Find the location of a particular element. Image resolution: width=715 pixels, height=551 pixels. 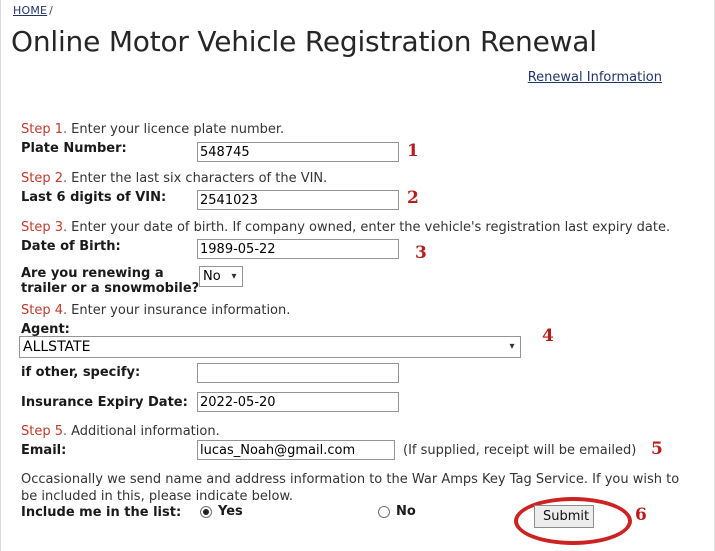

step-2-number: Step 2. is located at coordinates (44, 178).